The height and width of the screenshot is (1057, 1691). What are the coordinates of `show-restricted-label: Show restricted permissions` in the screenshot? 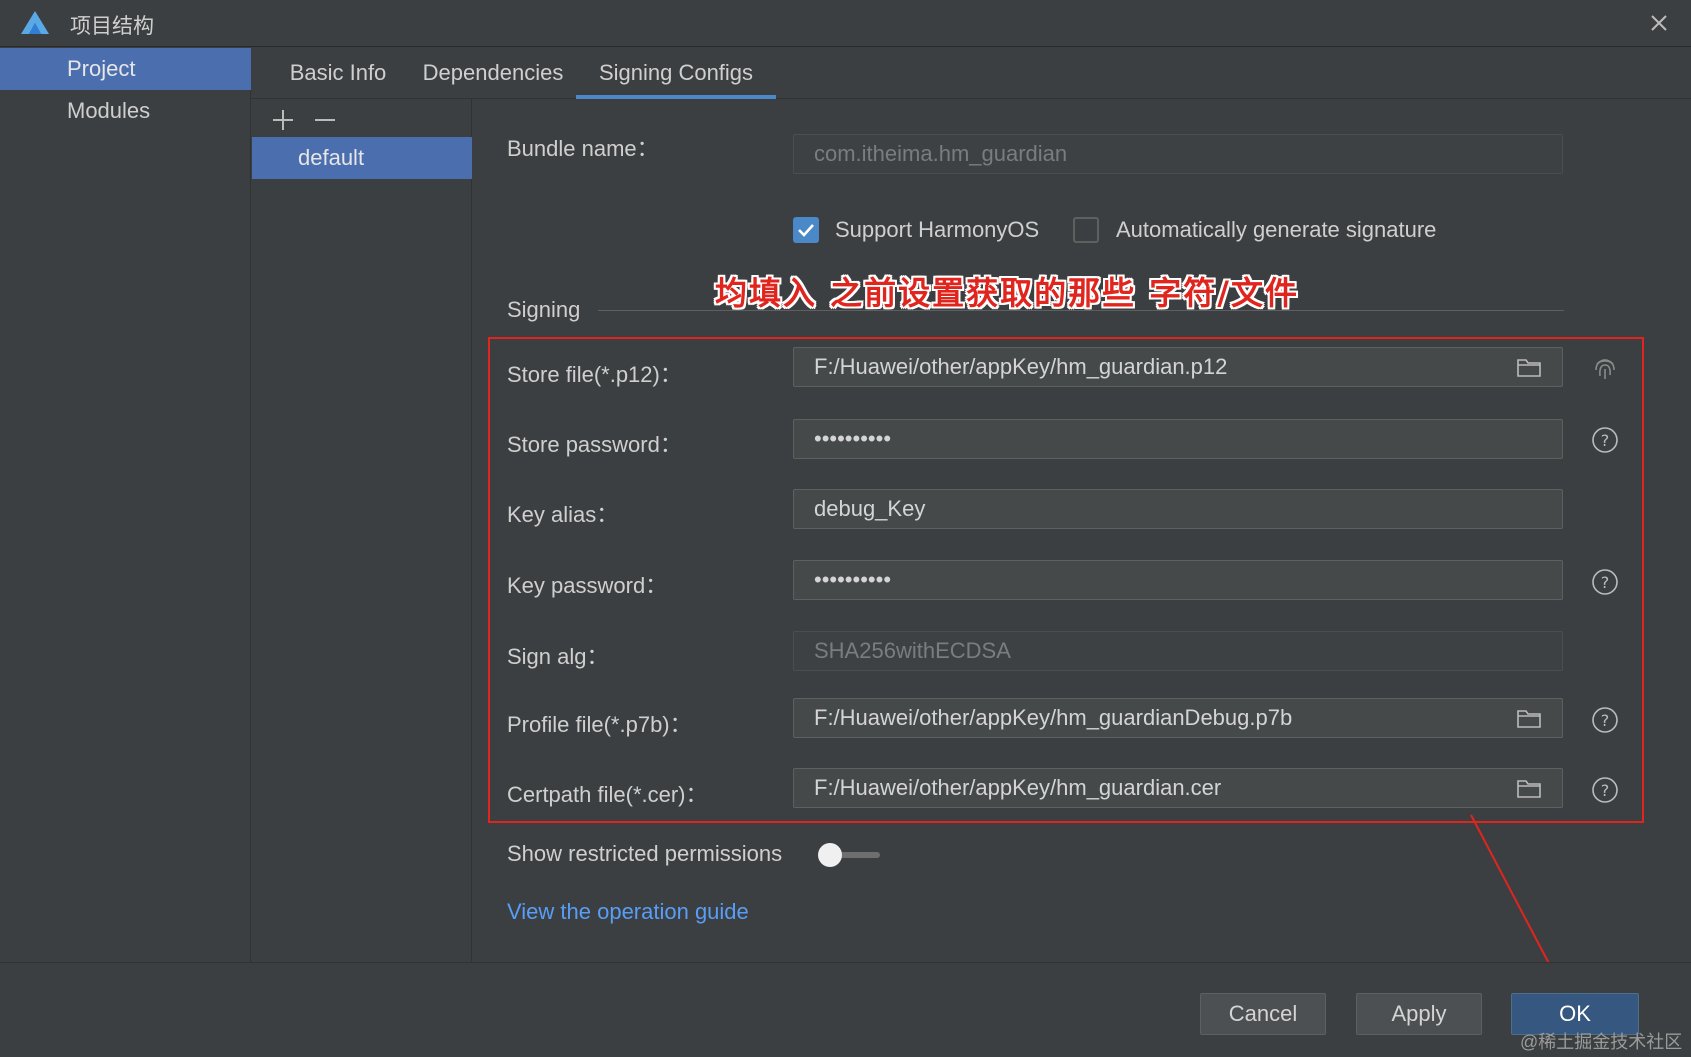 It's located at (645, 853).